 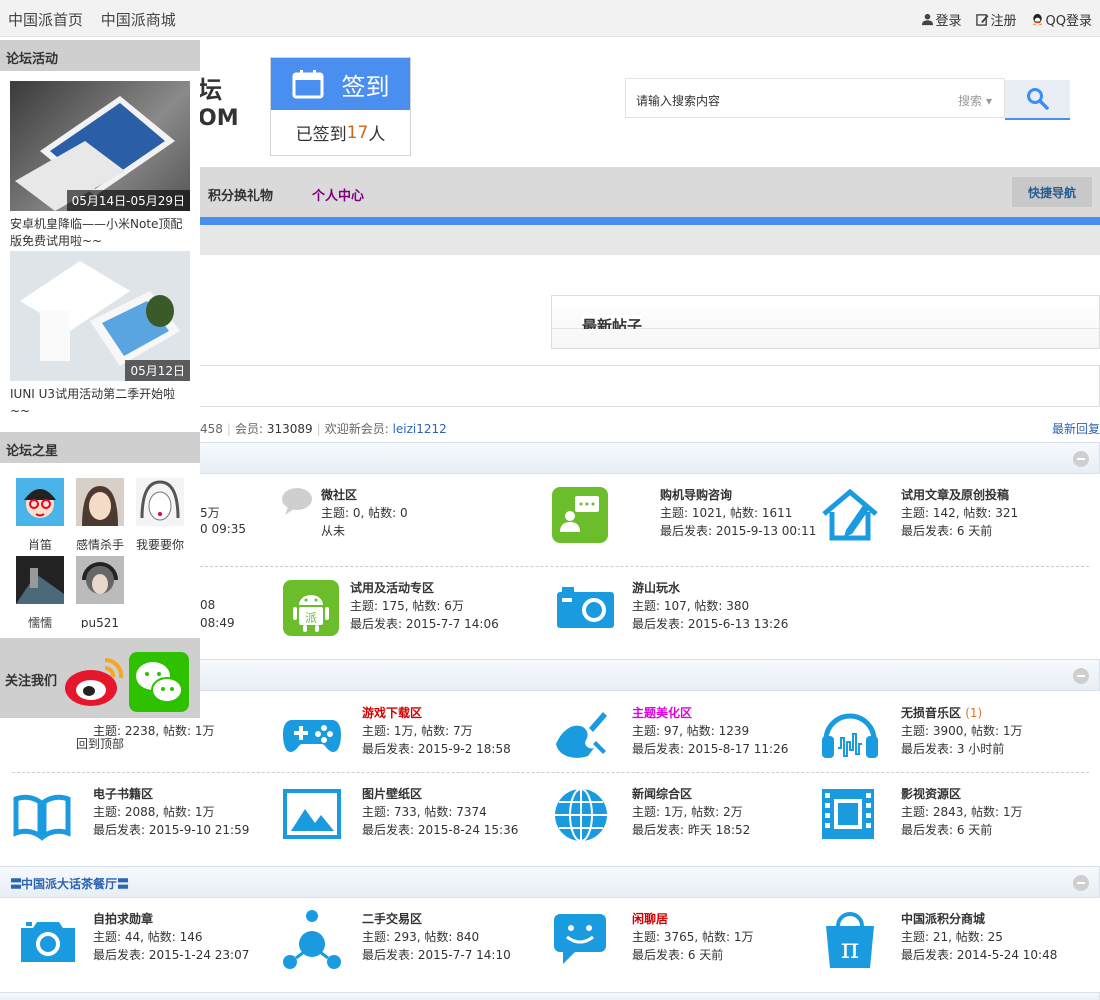 I want to click on activity-date: 05月12日, so click(x=157, y=370).